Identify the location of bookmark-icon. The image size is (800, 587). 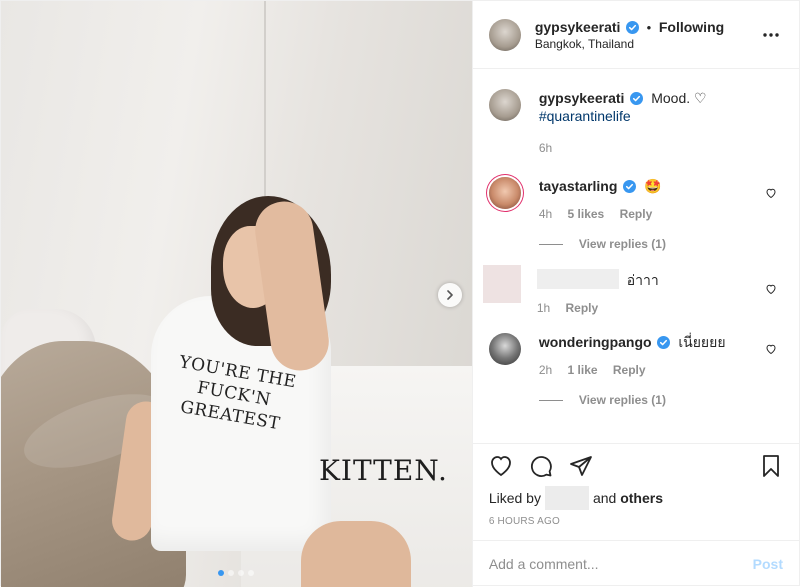
(771, 466).